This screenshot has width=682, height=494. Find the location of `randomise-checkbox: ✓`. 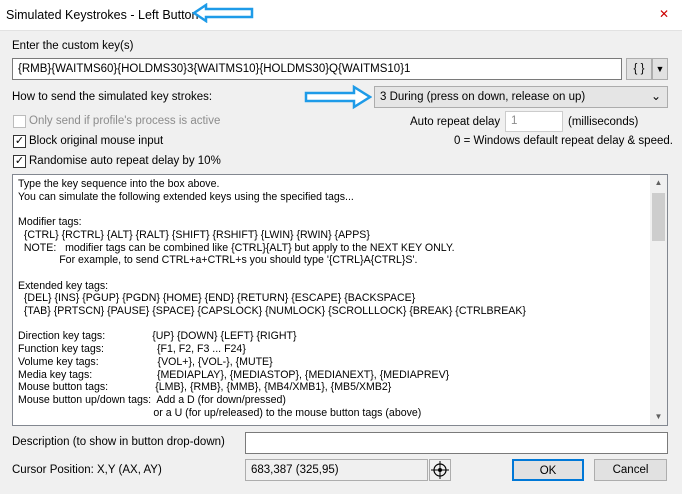

randomise-checkbox: ✓ is located at coordinates (19, 161).